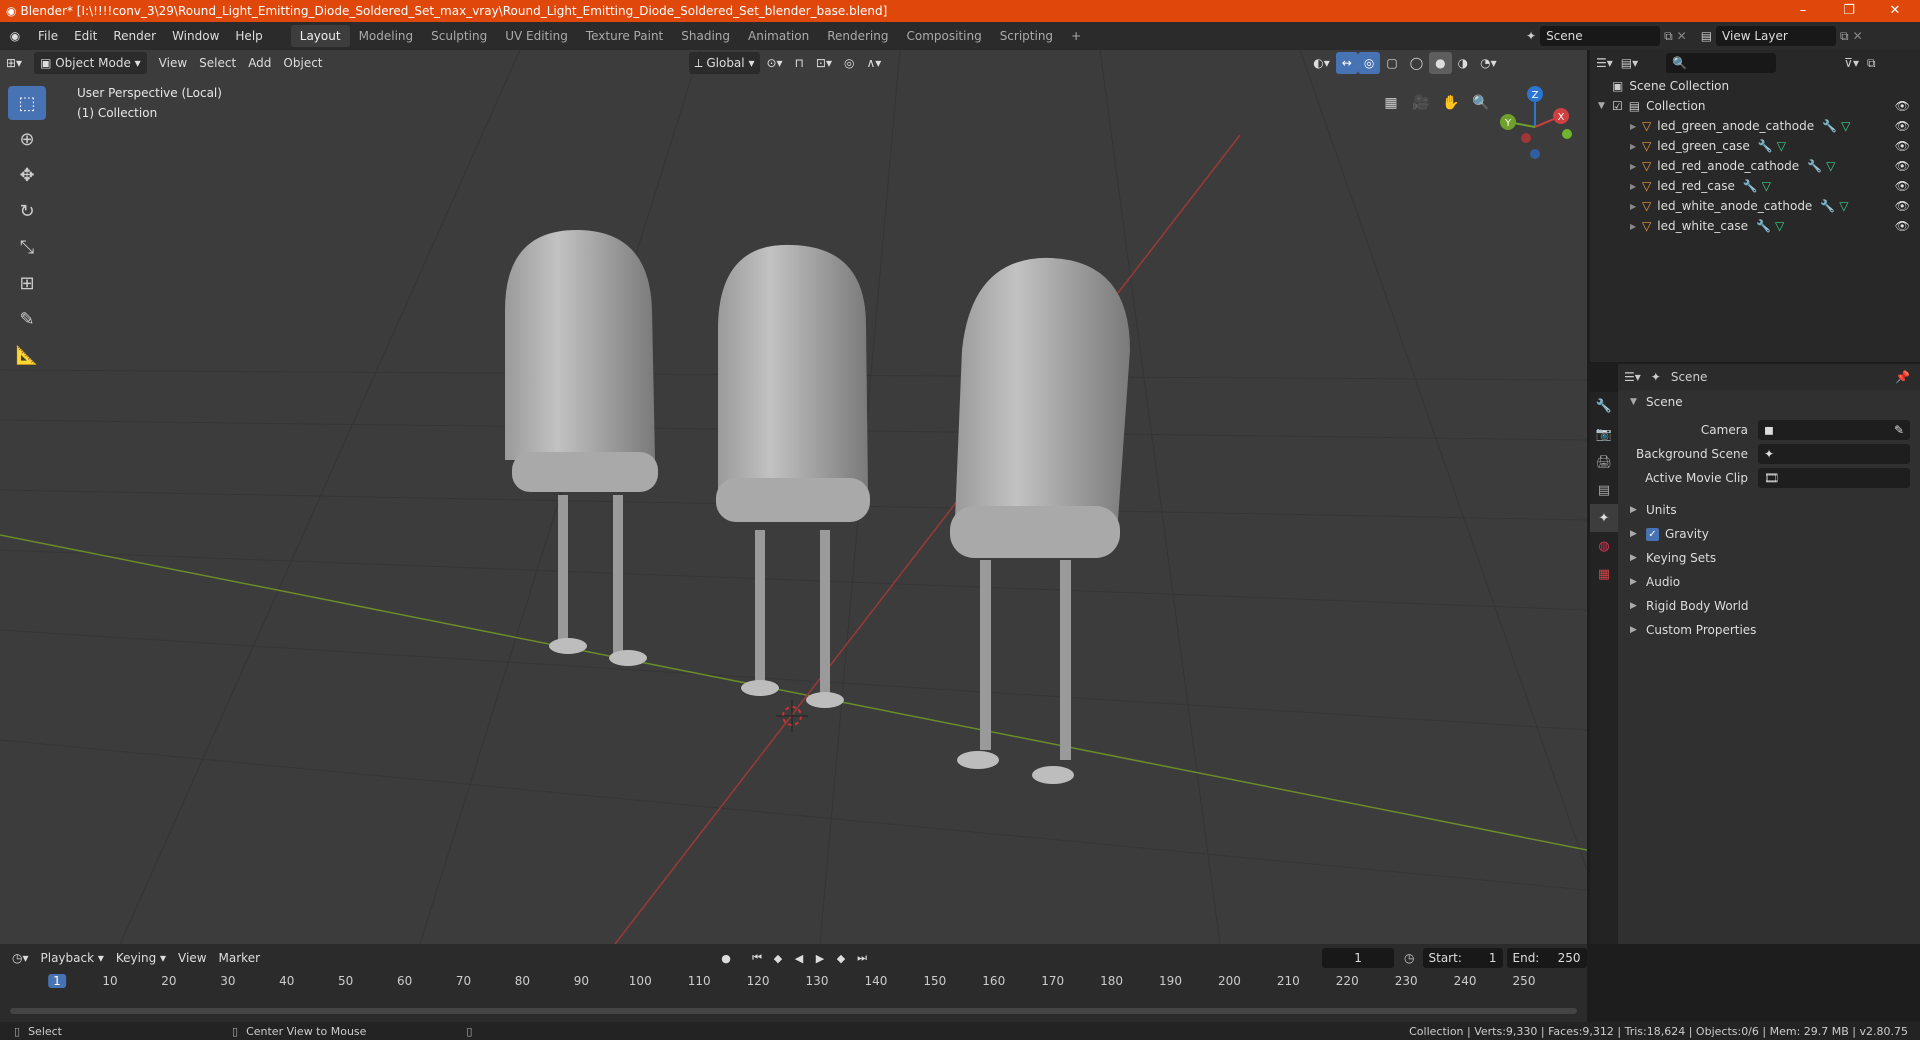 The width and height of the screenshot is (1920, 1040). What do you see at coordinates (1321, 63) in the screenshot?
I see `visibility-icon: ◐▾` at bounding box center [1321, 63].